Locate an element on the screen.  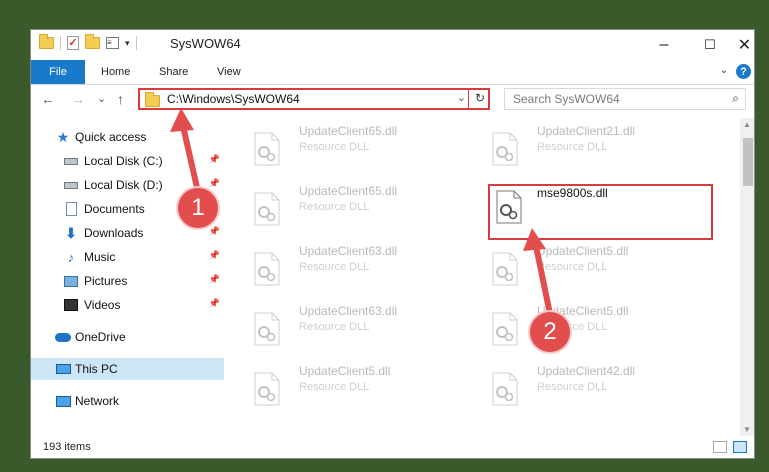
arrow-to-address-bar is located at coordinates (190, 159).